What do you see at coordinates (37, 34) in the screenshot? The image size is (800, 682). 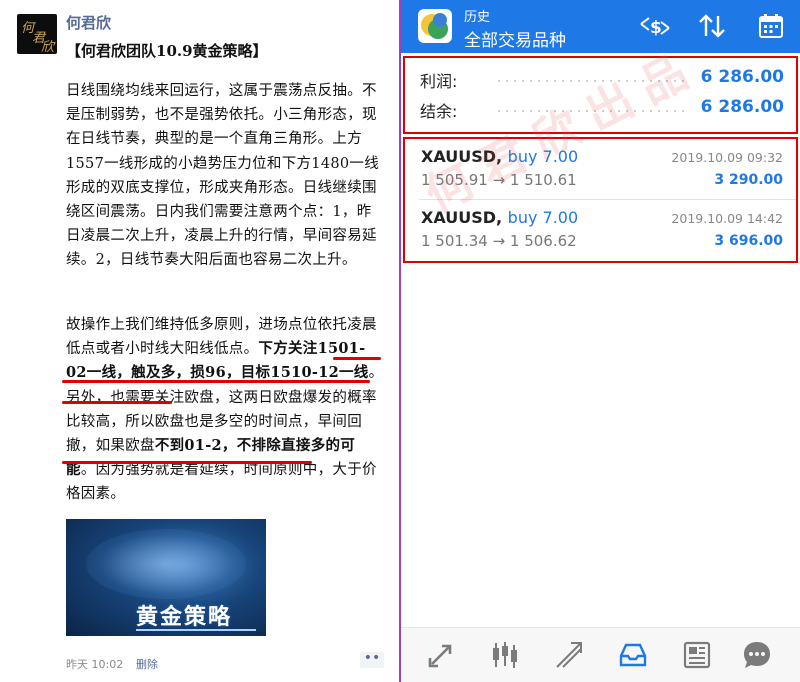 I see `avatar: 何 君 欣` at bounding box center [37, 34].